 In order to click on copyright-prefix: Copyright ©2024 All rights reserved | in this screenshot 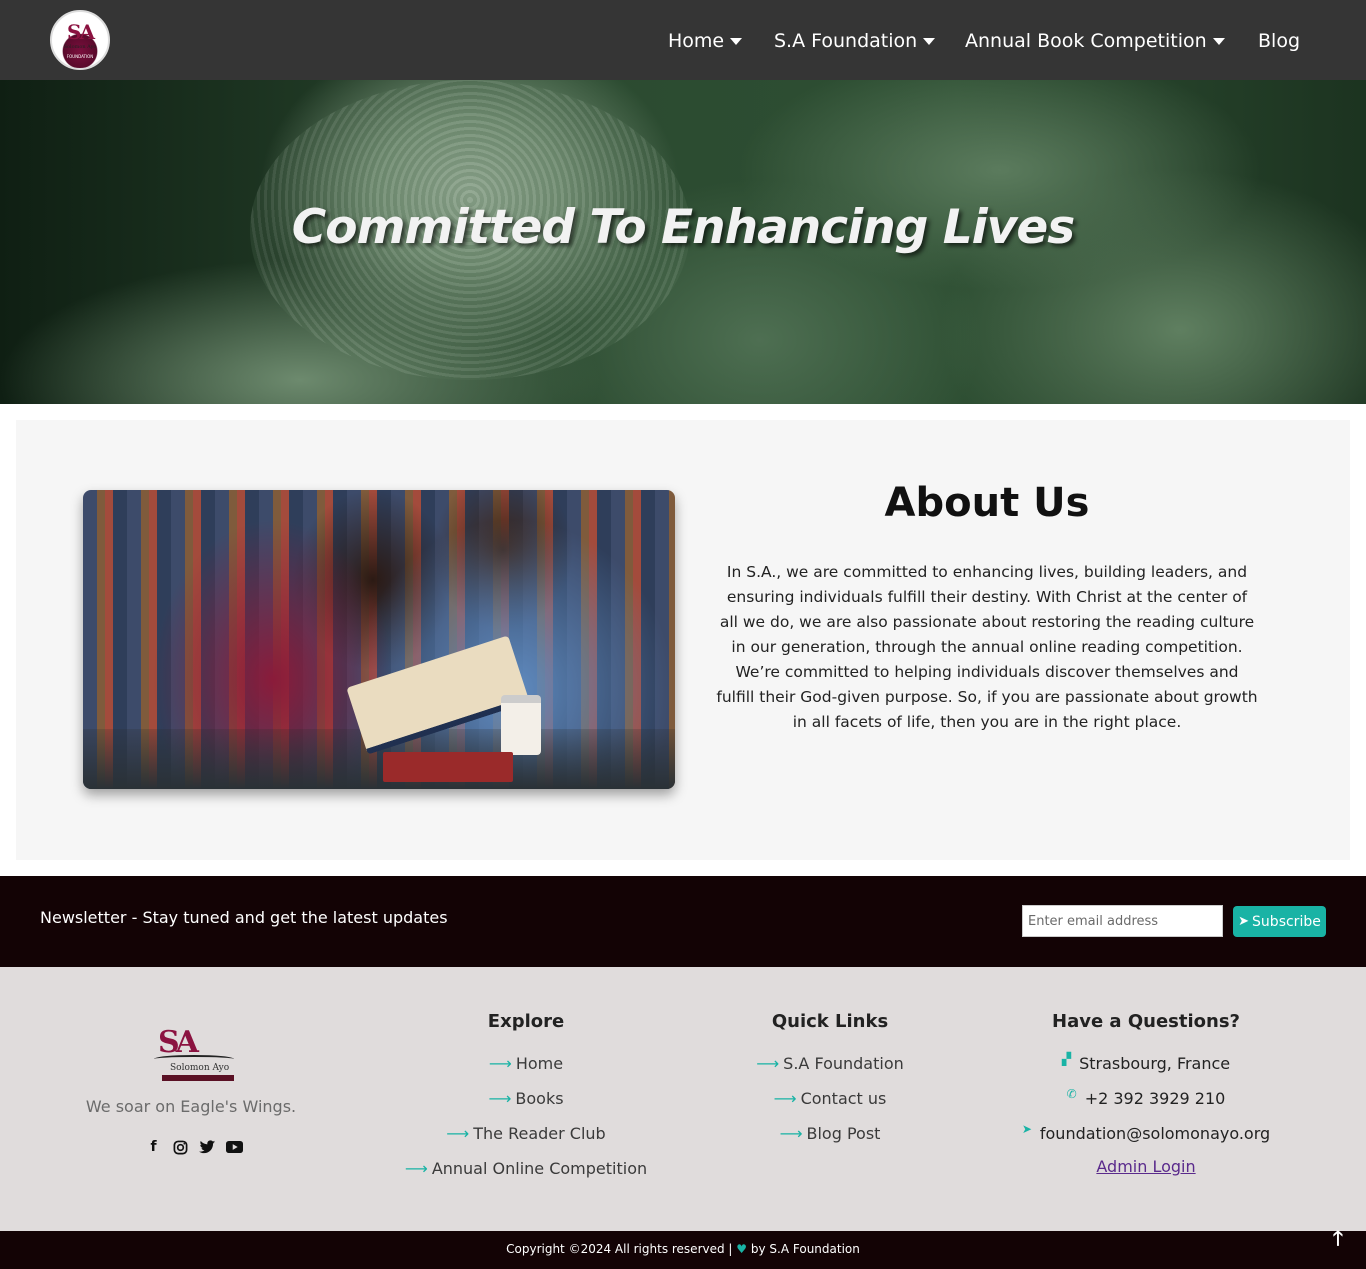, I will do `click(619, 1249)`.